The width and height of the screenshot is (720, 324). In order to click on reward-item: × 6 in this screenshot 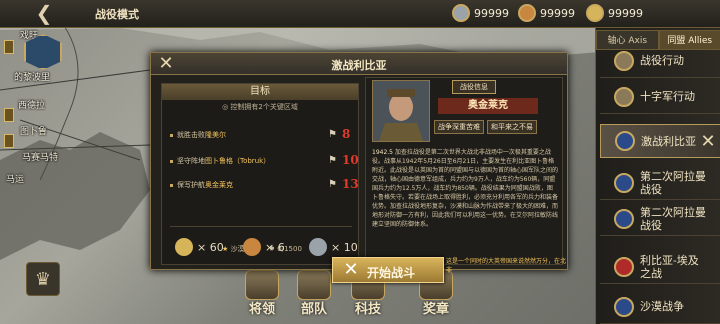, I will do `click(264, 247)`.